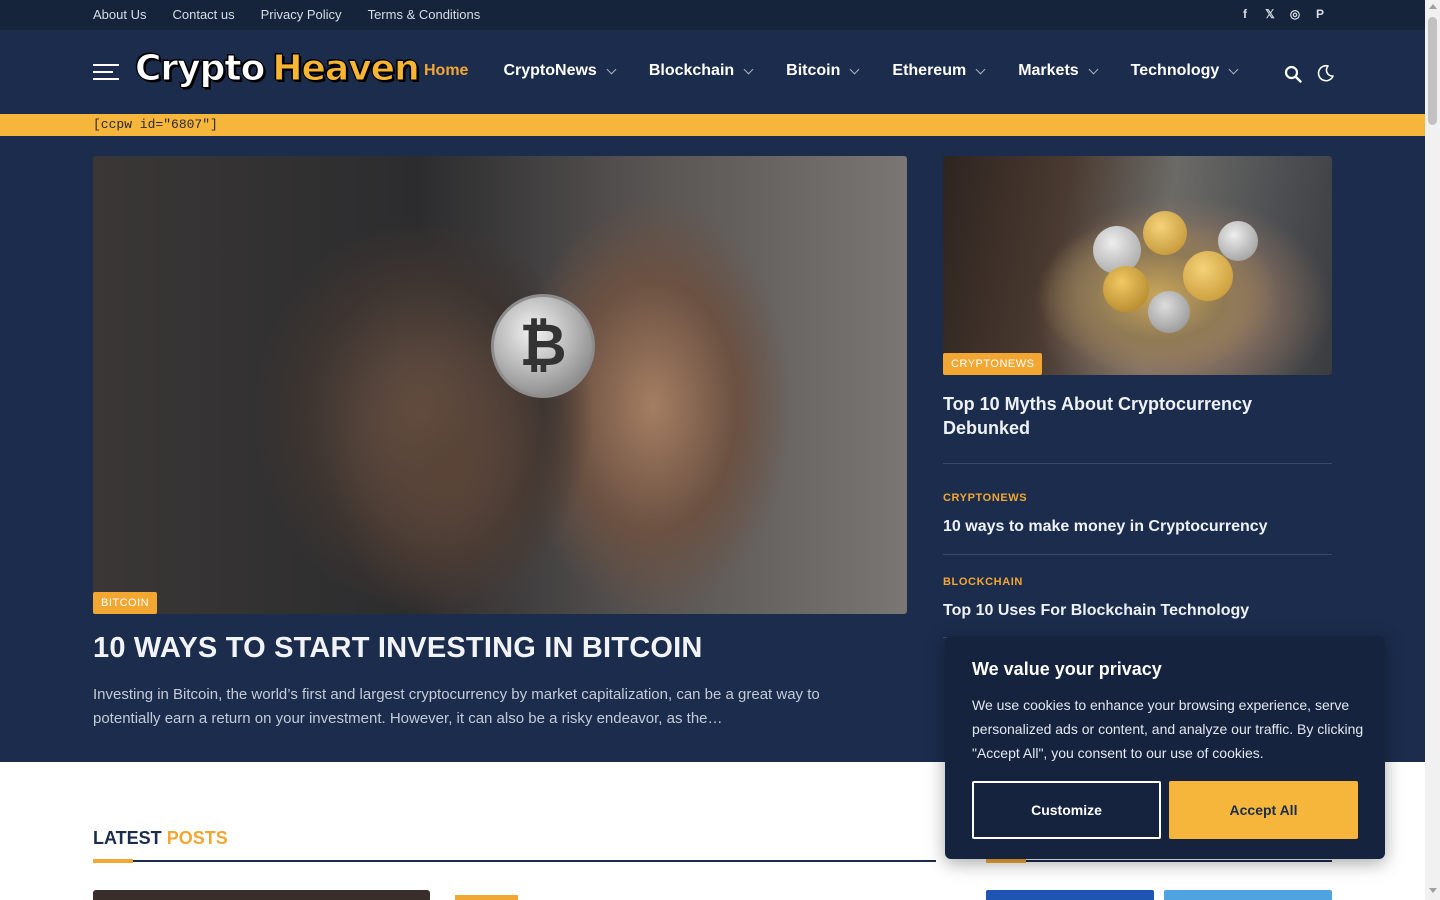 The image size is (1440, 900). Describe the element at coordinates (1248, 895) in the screenshot. I see `twitter-follow-button` at that location.